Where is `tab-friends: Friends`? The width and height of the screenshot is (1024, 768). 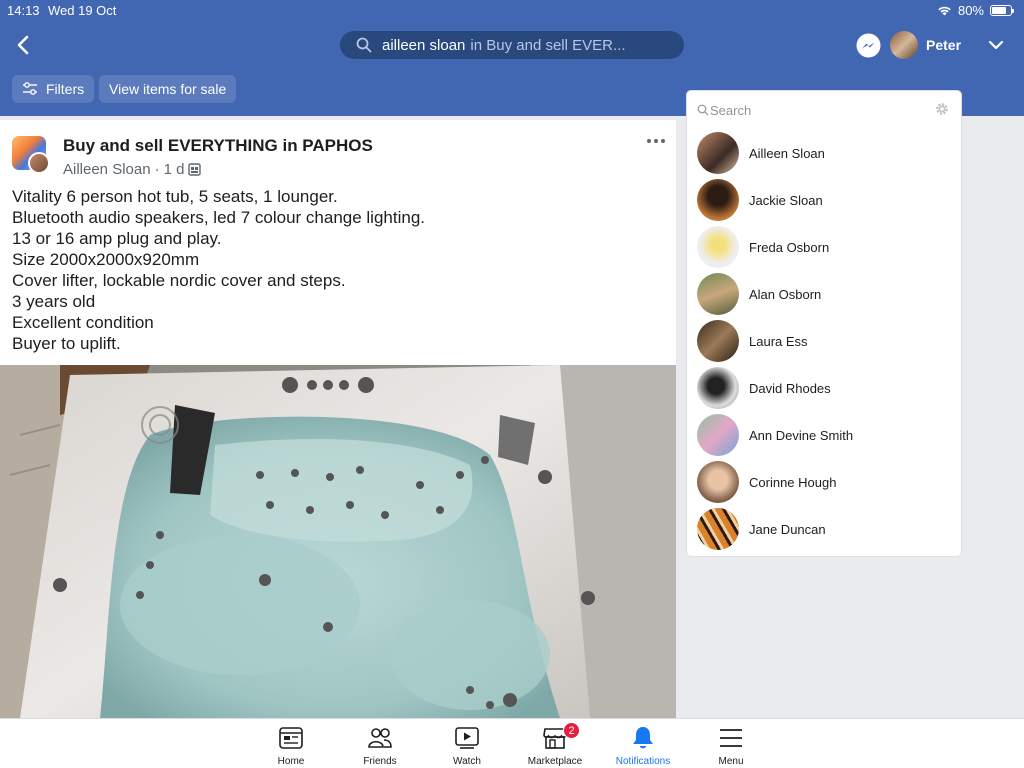
tab-friends: Friends is located at coordinates (380, 746).